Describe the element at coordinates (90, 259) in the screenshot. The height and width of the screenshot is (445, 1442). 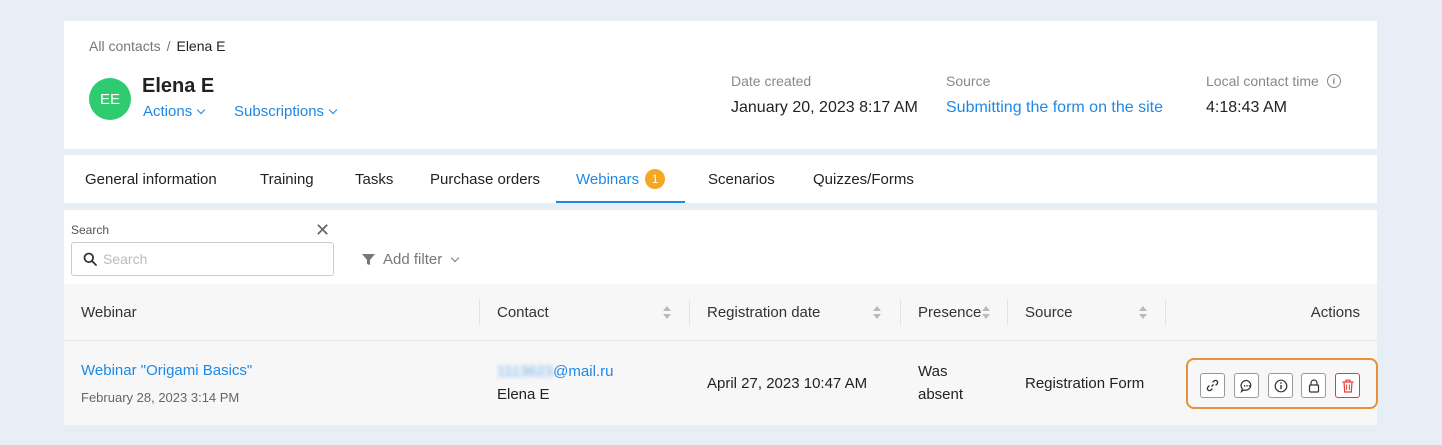
I see `search-icon` at that location.